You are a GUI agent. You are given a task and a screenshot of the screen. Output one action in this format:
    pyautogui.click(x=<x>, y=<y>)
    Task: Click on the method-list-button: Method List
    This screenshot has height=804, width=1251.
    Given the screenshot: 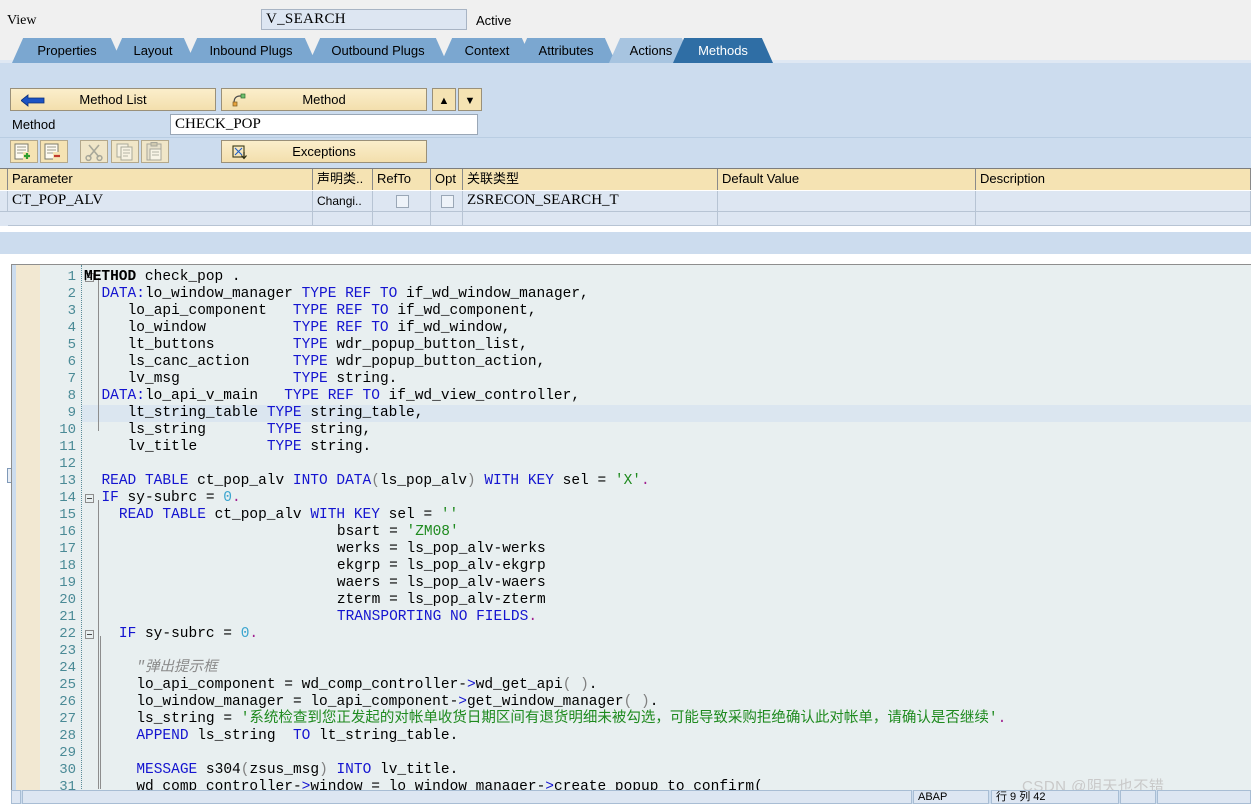 What is the action you would take?
    pyautogui.click(x=113, y=99)
    